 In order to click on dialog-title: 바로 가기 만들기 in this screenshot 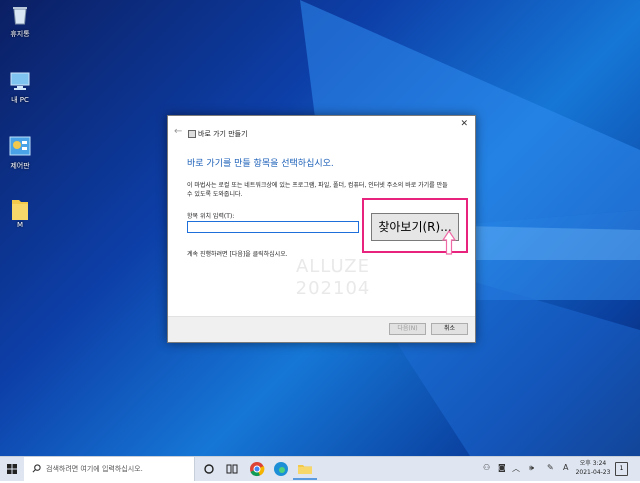, I will do `click(223, 134)`.